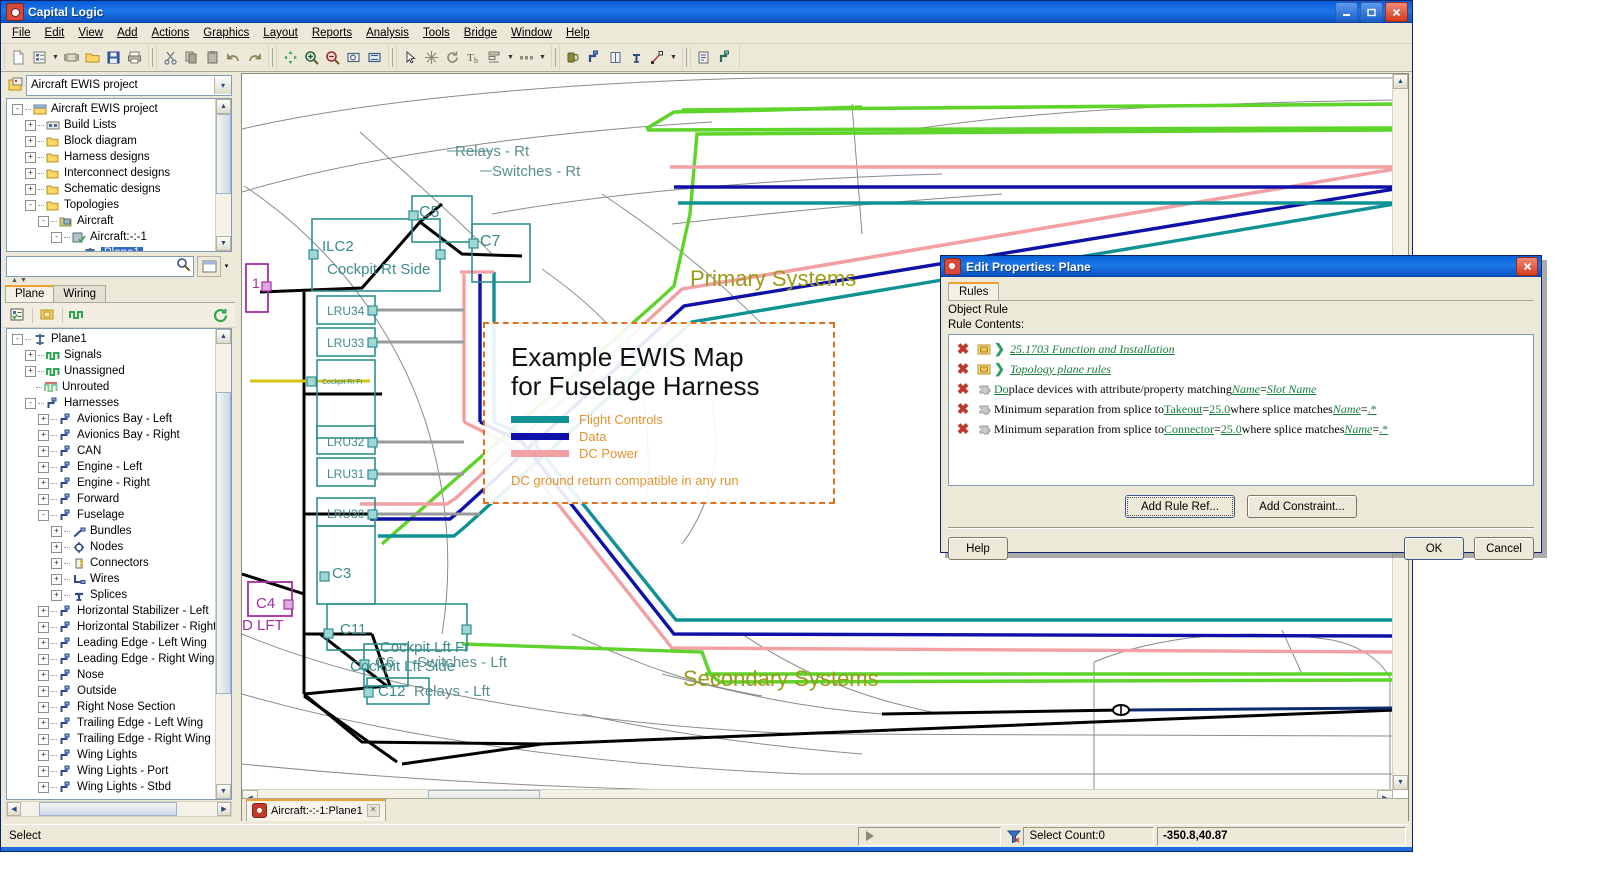 The image size is (1601, 870). What do you see at coordinates (18, 57) in the screenshot?
I see `new-document-icon` at bounding box center [18, 57].